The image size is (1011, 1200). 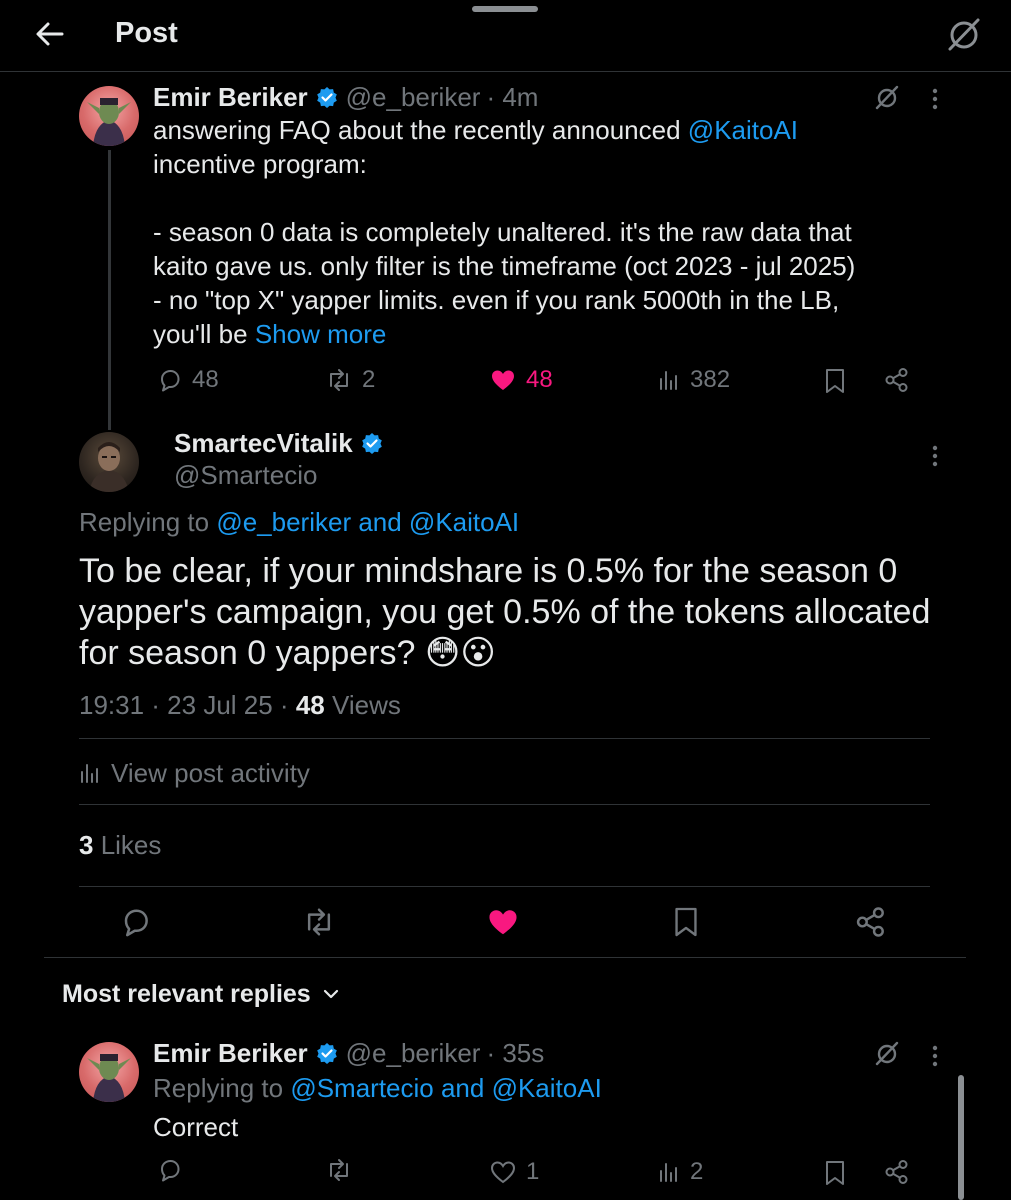 I want to click on mention-link: @KaitoAI, so click(x=743, y=130).